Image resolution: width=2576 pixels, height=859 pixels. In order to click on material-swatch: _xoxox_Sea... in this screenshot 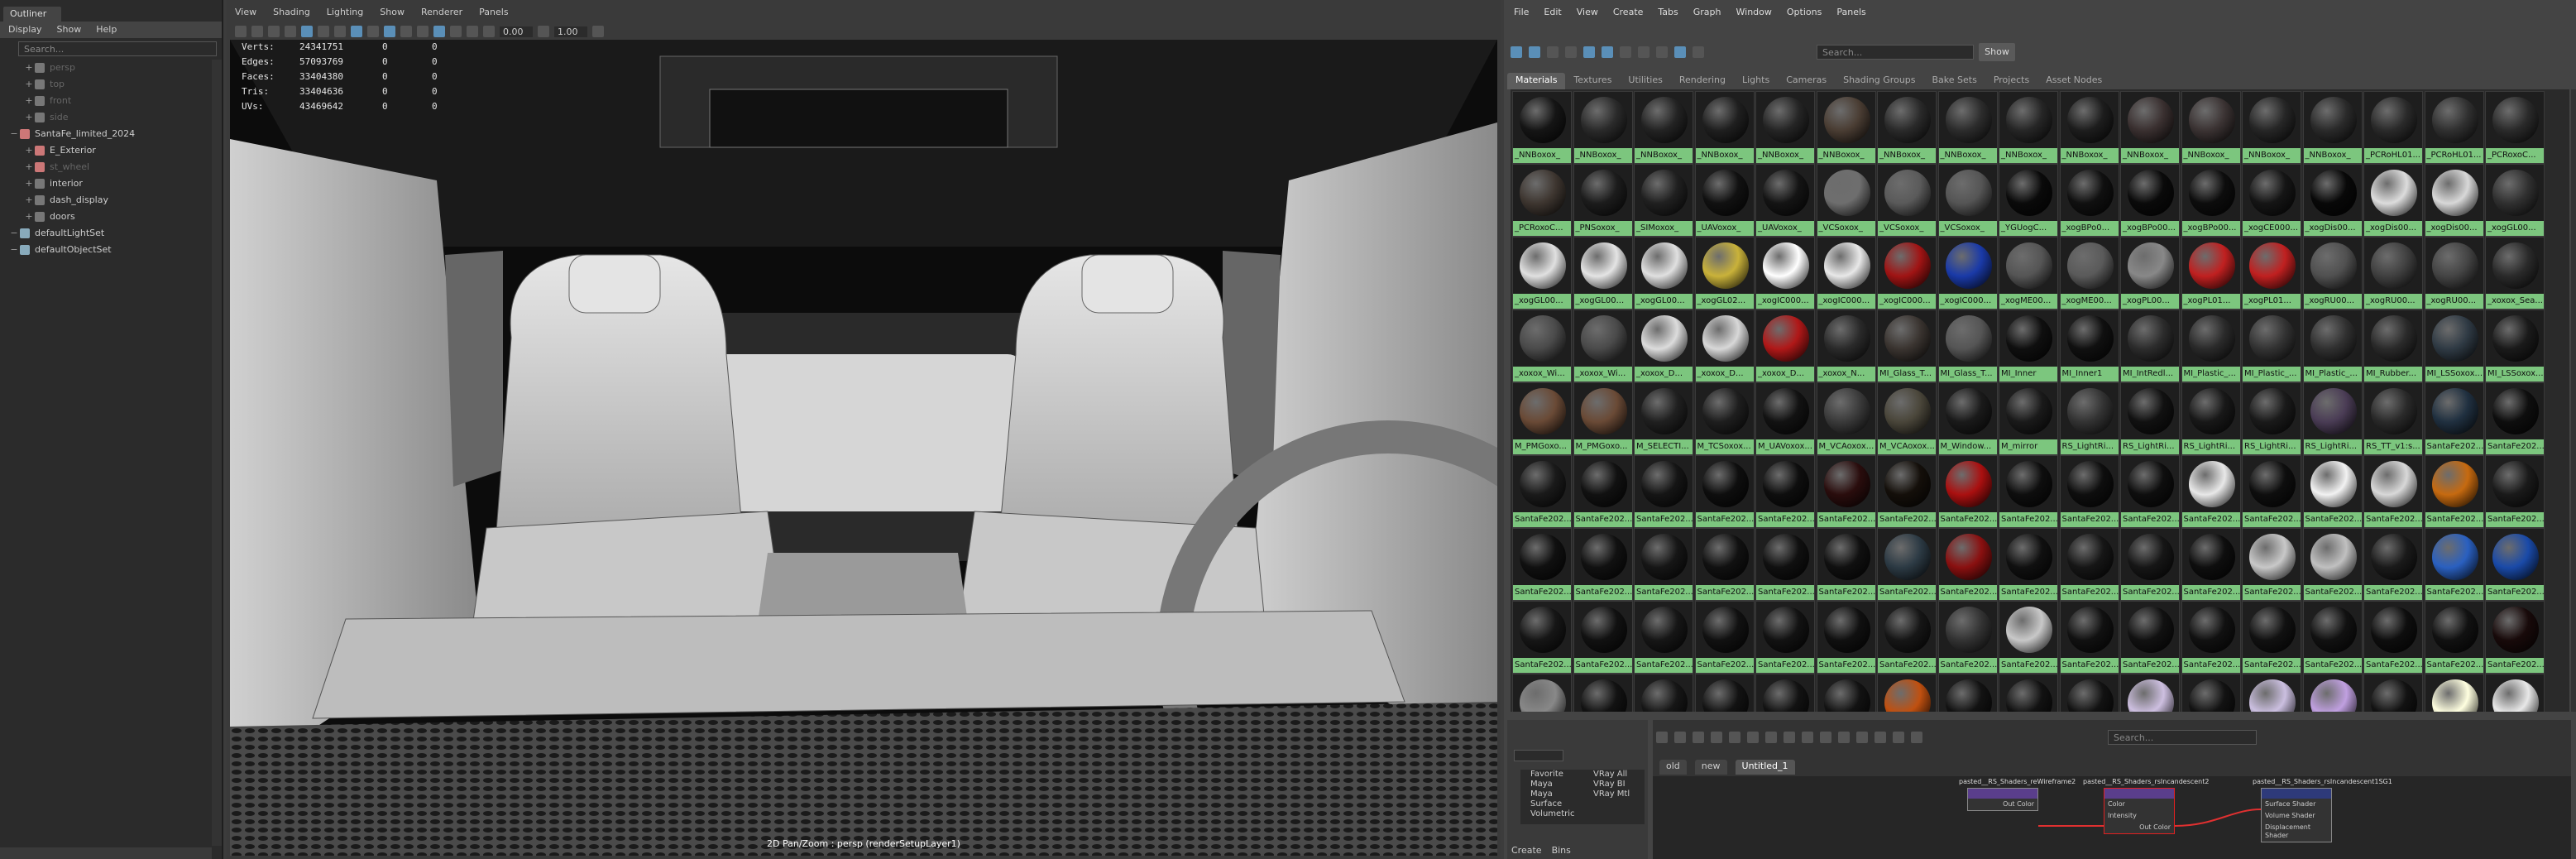, I will do `click(2515, 273)`.